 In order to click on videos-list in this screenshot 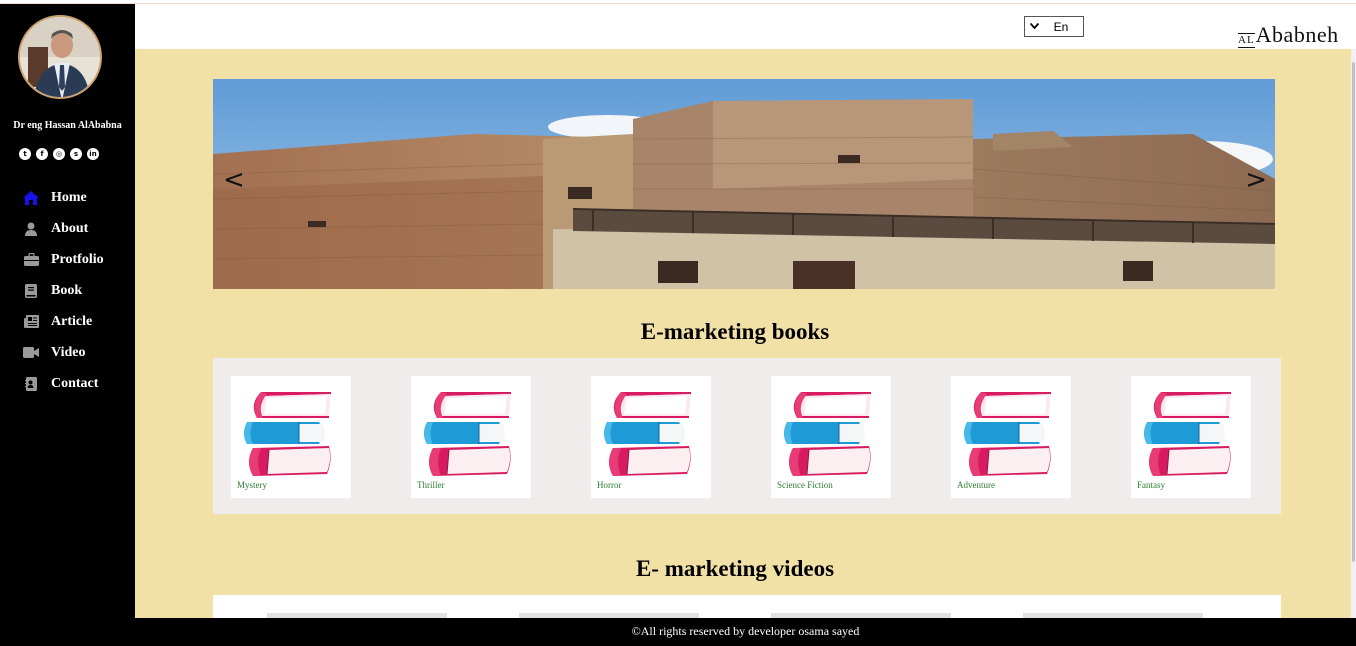, I will do `click(747, 606)`.